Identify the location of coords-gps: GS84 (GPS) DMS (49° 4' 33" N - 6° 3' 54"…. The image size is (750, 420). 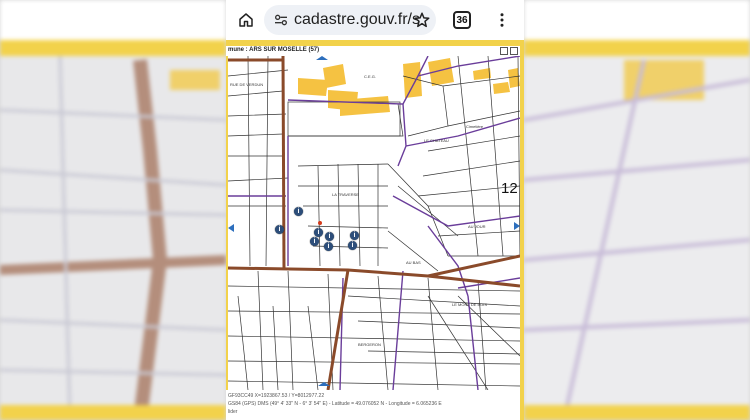
(335, 404).